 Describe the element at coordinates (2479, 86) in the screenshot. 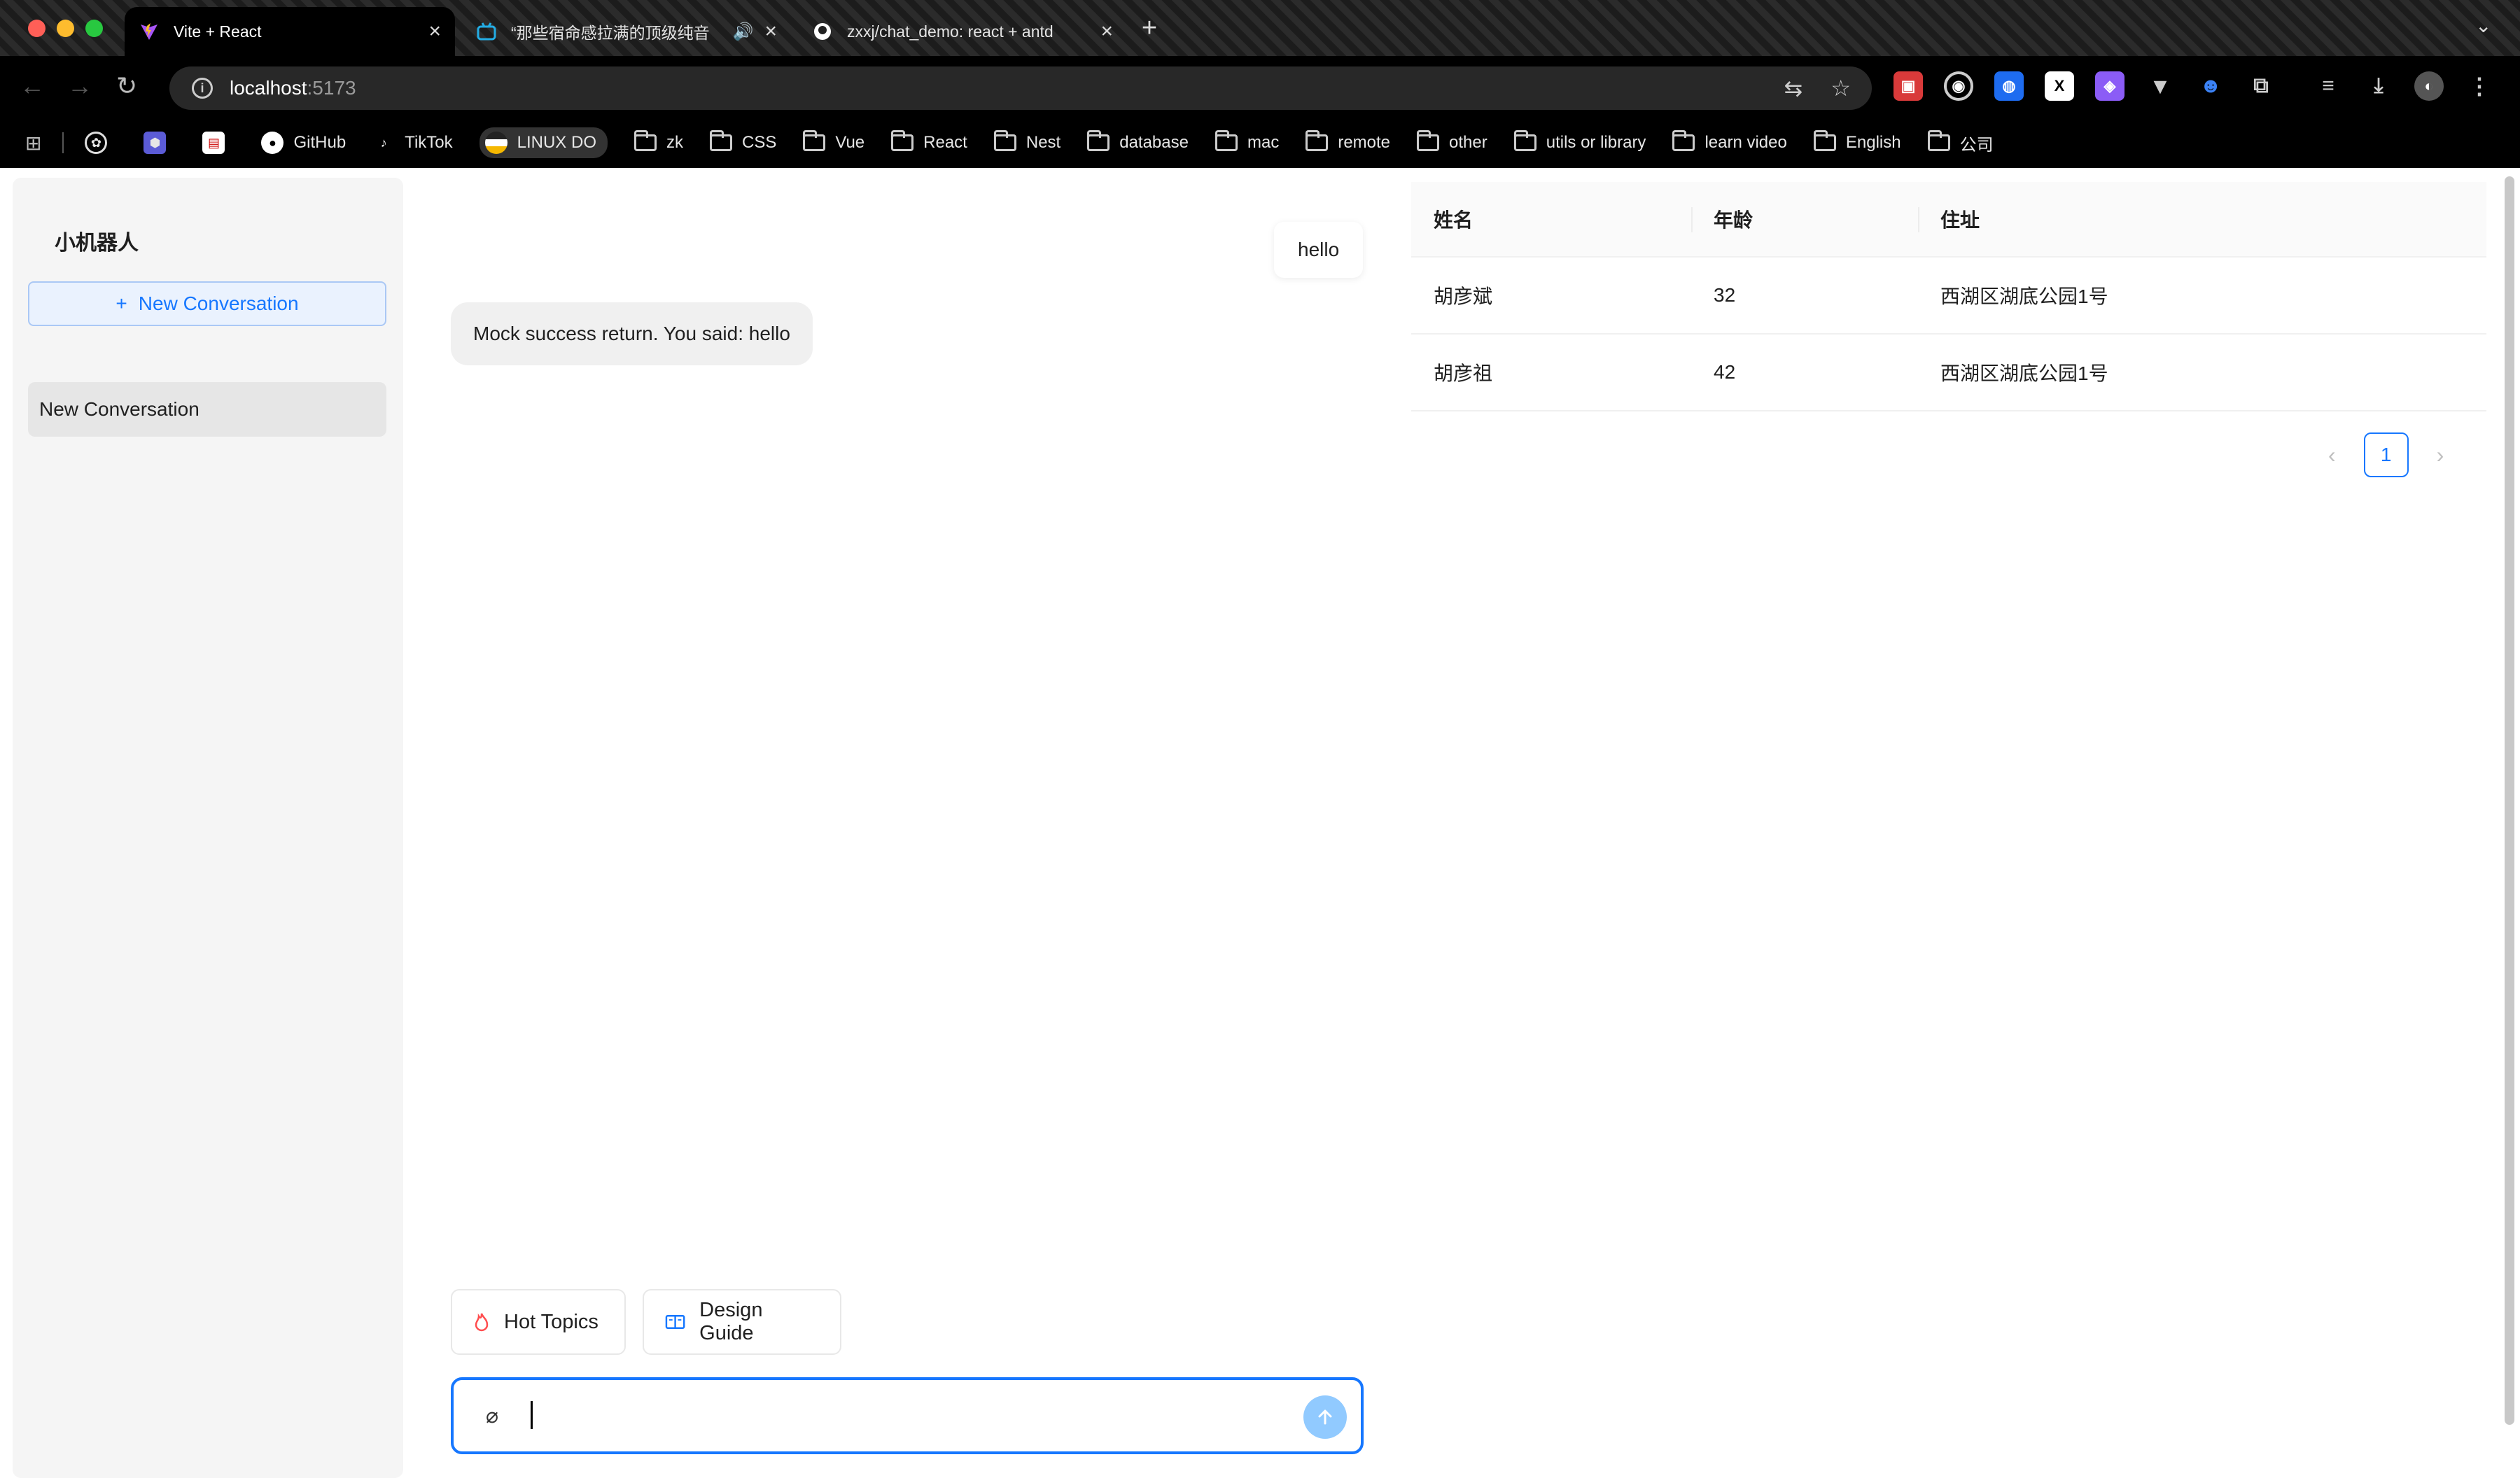

I see `more-vert-icon: ⋮` at that location.